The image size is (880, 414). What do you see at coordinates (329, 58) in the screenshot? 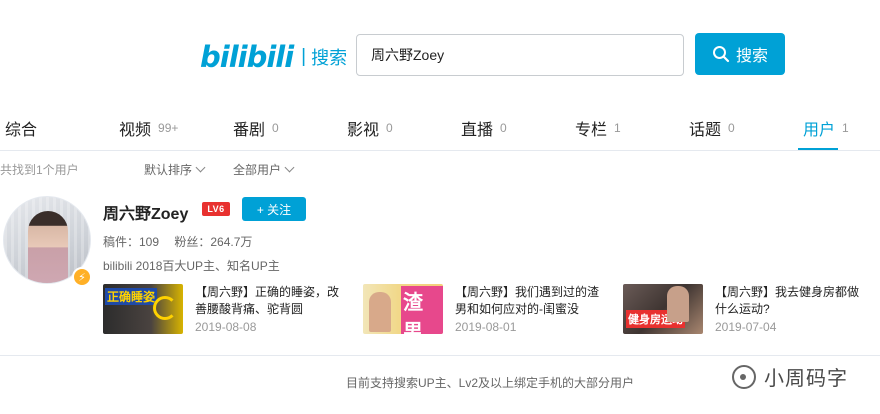
I see `logo-search-text: 搜索` at bounding box center [329, 58].